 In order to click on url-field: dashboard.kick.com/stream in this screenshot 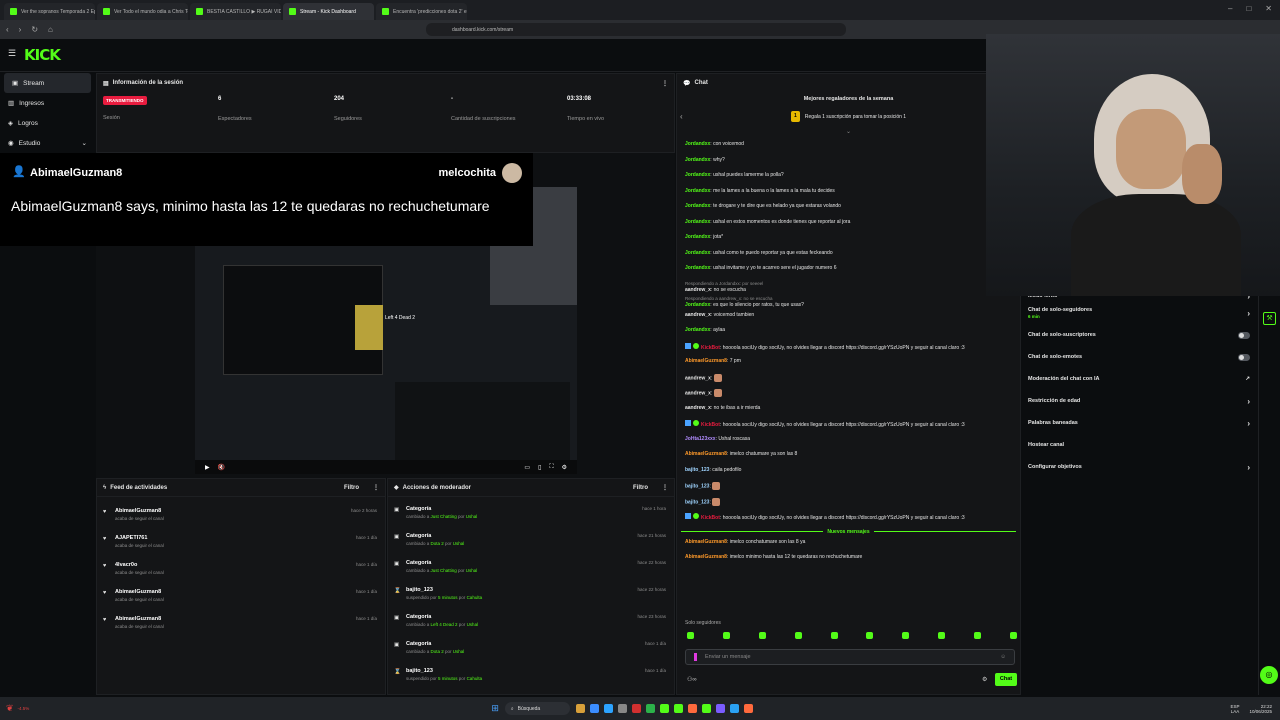, I will do `click(636, 29)`.